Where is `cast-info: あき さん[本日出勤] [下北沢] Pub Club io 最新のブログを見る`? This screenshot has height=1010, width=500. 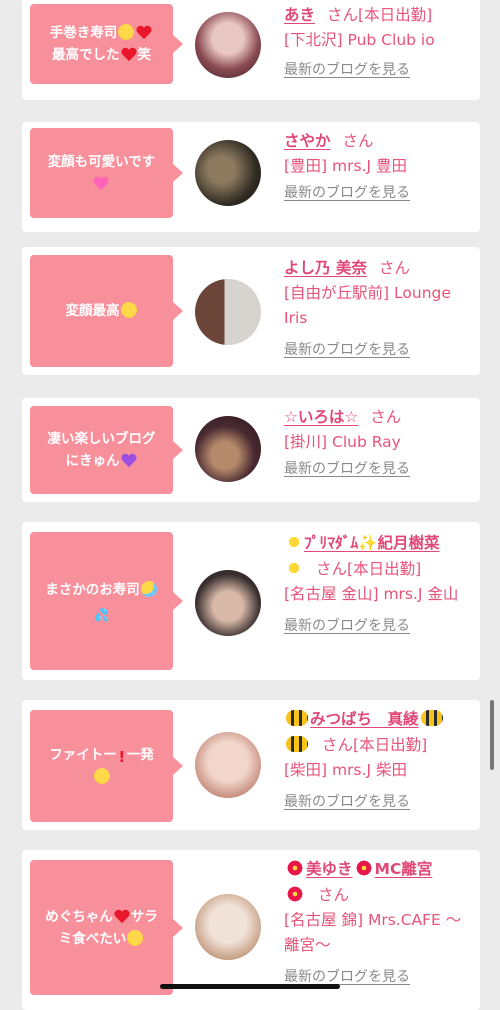
cast-info: あき さん[本日出勤] [下北沢] Pub Club io 最新のブログを見る is located at coordinates (380, 41).